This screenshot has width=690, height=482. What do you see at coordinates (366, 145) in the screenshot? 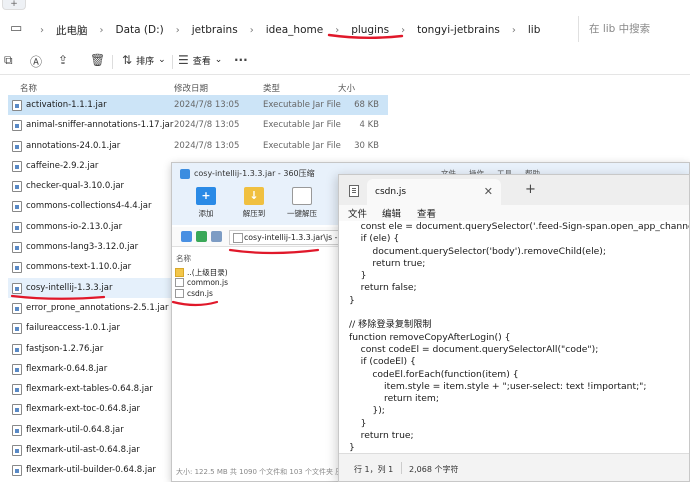
I see `file-size: 30 KB` at bounding box center [366, 145].